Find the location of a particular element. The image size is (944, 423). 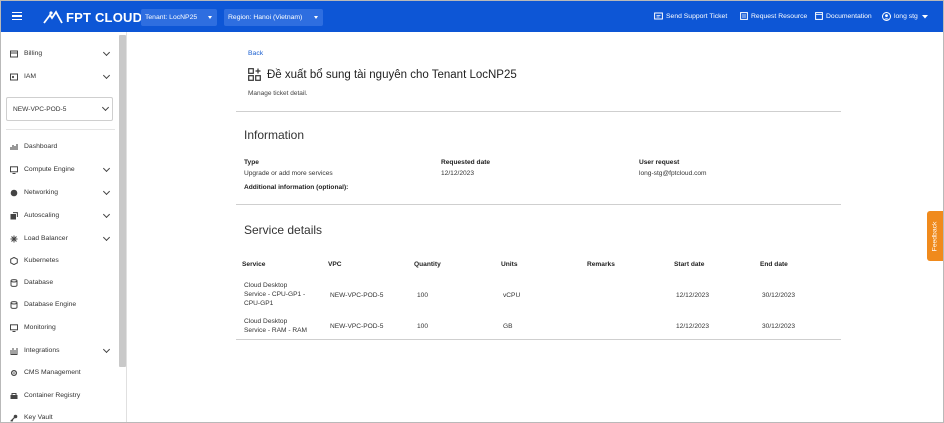

docs-label: Documentation is located at coordinates (849, 16).